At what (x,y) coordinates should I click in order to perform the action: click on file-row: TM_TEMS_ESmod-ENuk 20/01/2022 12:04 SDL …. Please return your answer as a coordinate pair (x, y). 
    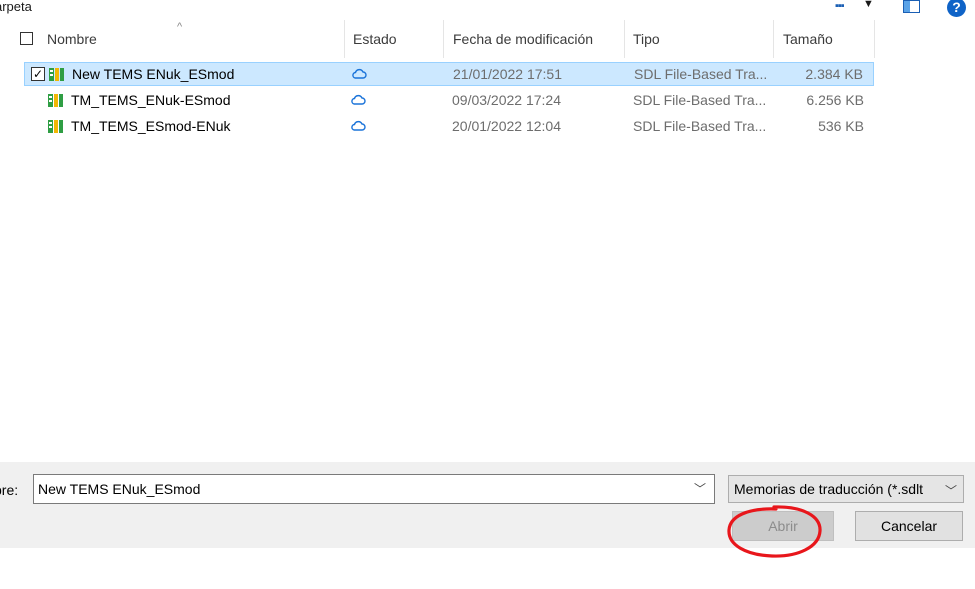
    Looking at the image, I should click on (449, 127).